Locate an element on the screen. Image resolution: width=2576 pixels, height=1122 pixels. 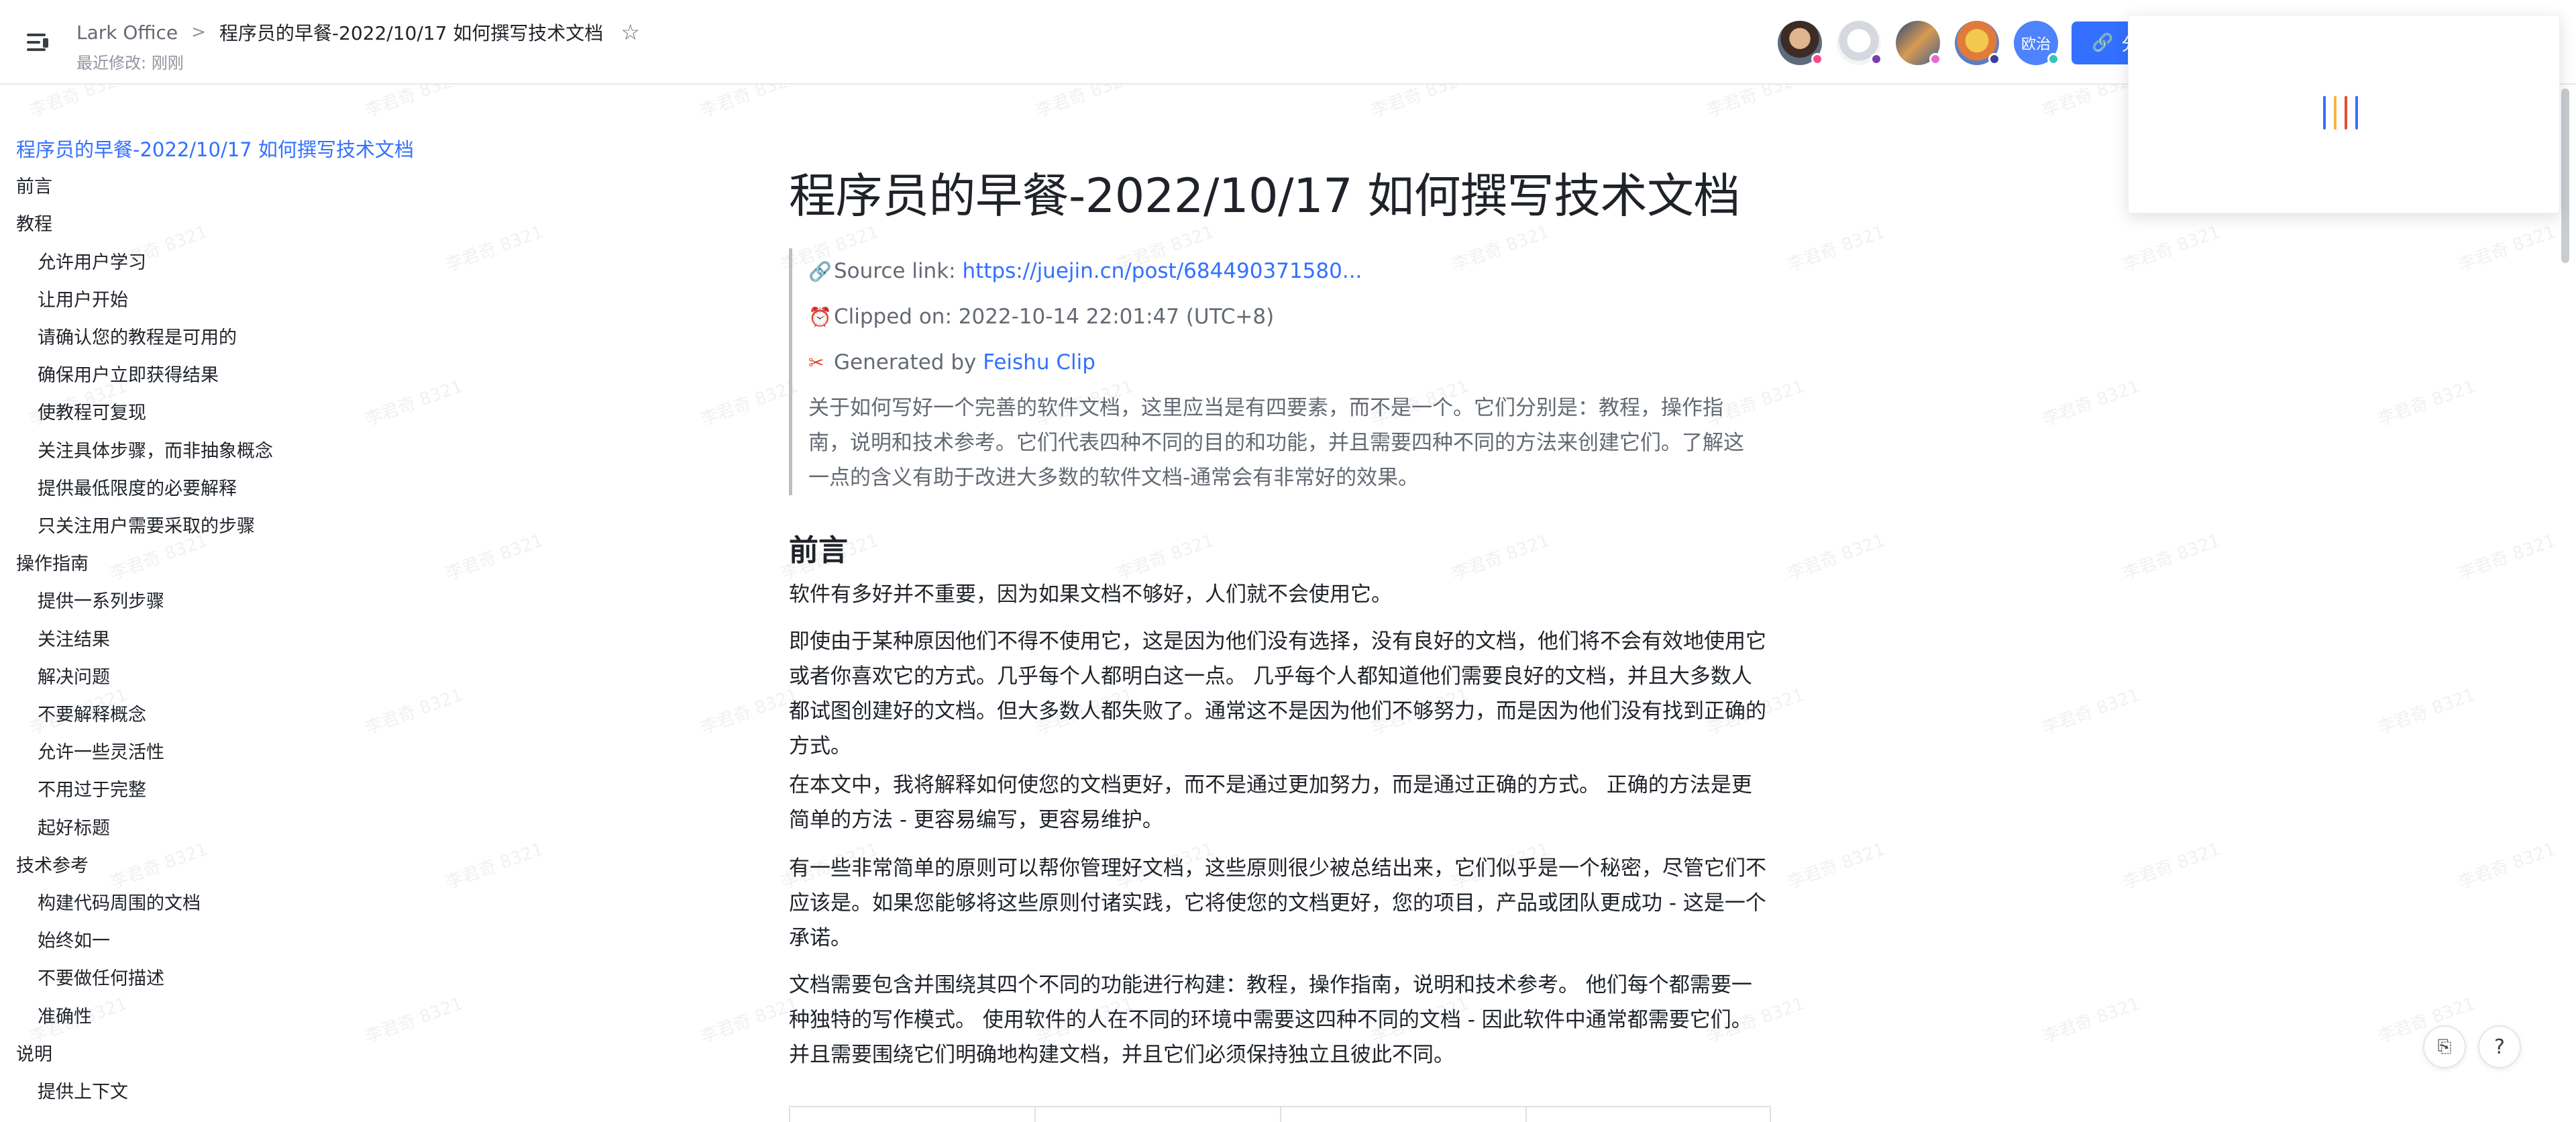
last-modified-status: 最近修改: 刚刚 is located at coordinates (130, 63).